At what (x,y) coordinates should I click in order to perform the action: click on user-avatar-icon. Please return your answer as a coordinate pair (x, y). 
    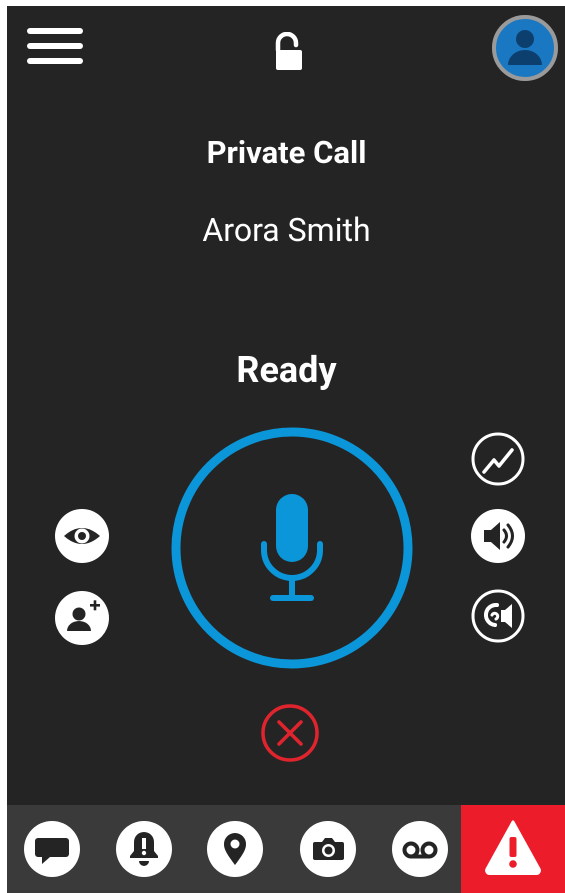
    Looking at the image, I should click on (525, 48).